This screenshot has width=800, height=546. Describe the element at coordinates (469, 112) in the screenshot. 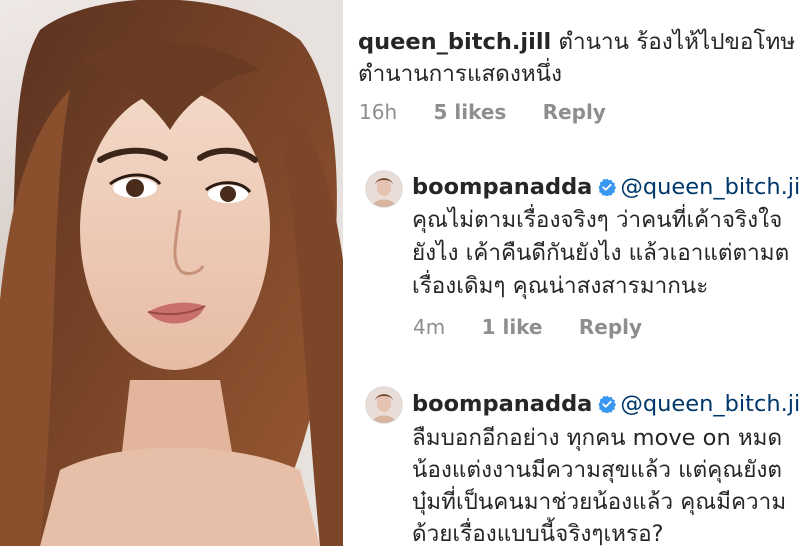

I see `comment-likes: 5 likes` at that location.